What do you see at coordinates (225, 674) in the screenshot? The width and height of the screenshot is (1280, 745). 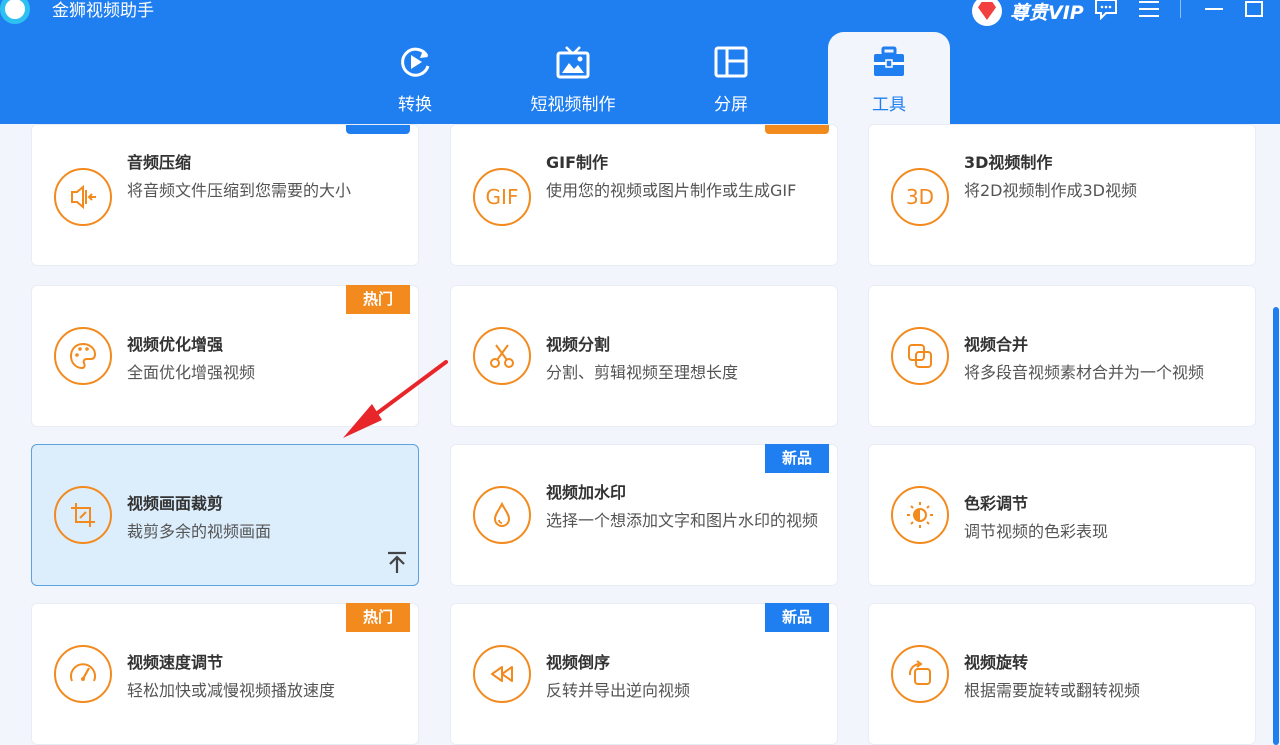 I see `card-video-speed: 热门 视频速度调节 轻松加快或减慢视频播放速度` at bounding box center [225, 674].